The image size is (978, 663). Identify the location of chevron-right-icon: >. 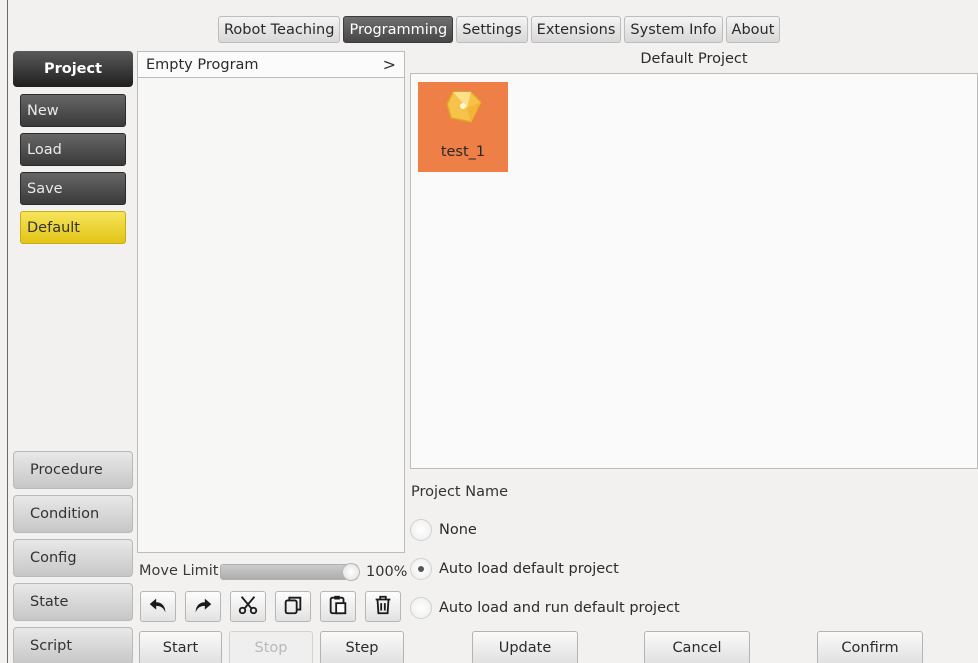
(389, 64).